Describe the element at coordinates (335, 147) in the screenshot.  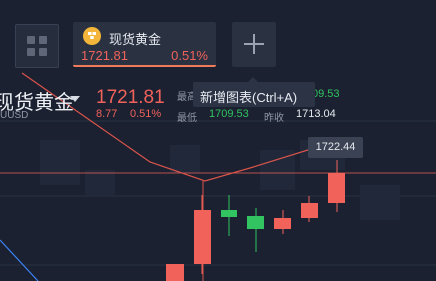
I see `last-price-tag: 1722.44` at that location.